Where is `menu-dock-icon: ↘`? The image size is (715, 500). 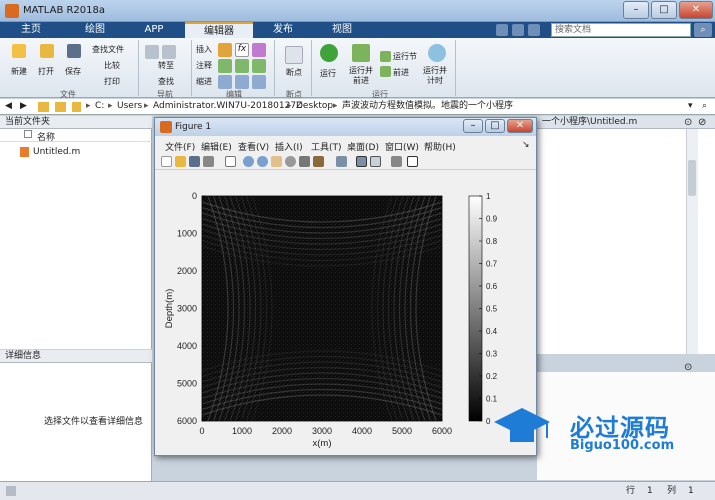
menu-dock-icon: ↘ is located at coordinates (526, 145).